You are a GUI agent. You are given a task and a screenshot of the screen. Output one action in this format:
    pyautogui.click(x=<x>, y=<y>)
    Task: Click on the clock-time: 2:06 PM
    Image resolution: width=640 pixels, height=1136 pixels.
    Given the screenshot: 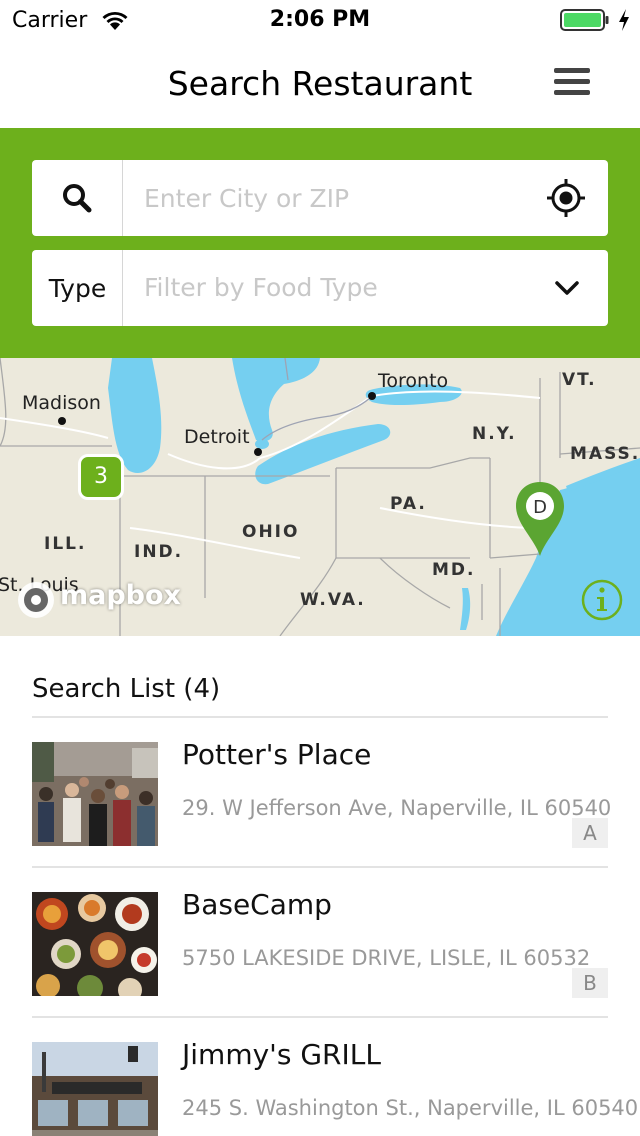 What is the action you would take?
    pyautogui.click(x=320, y=19)
    